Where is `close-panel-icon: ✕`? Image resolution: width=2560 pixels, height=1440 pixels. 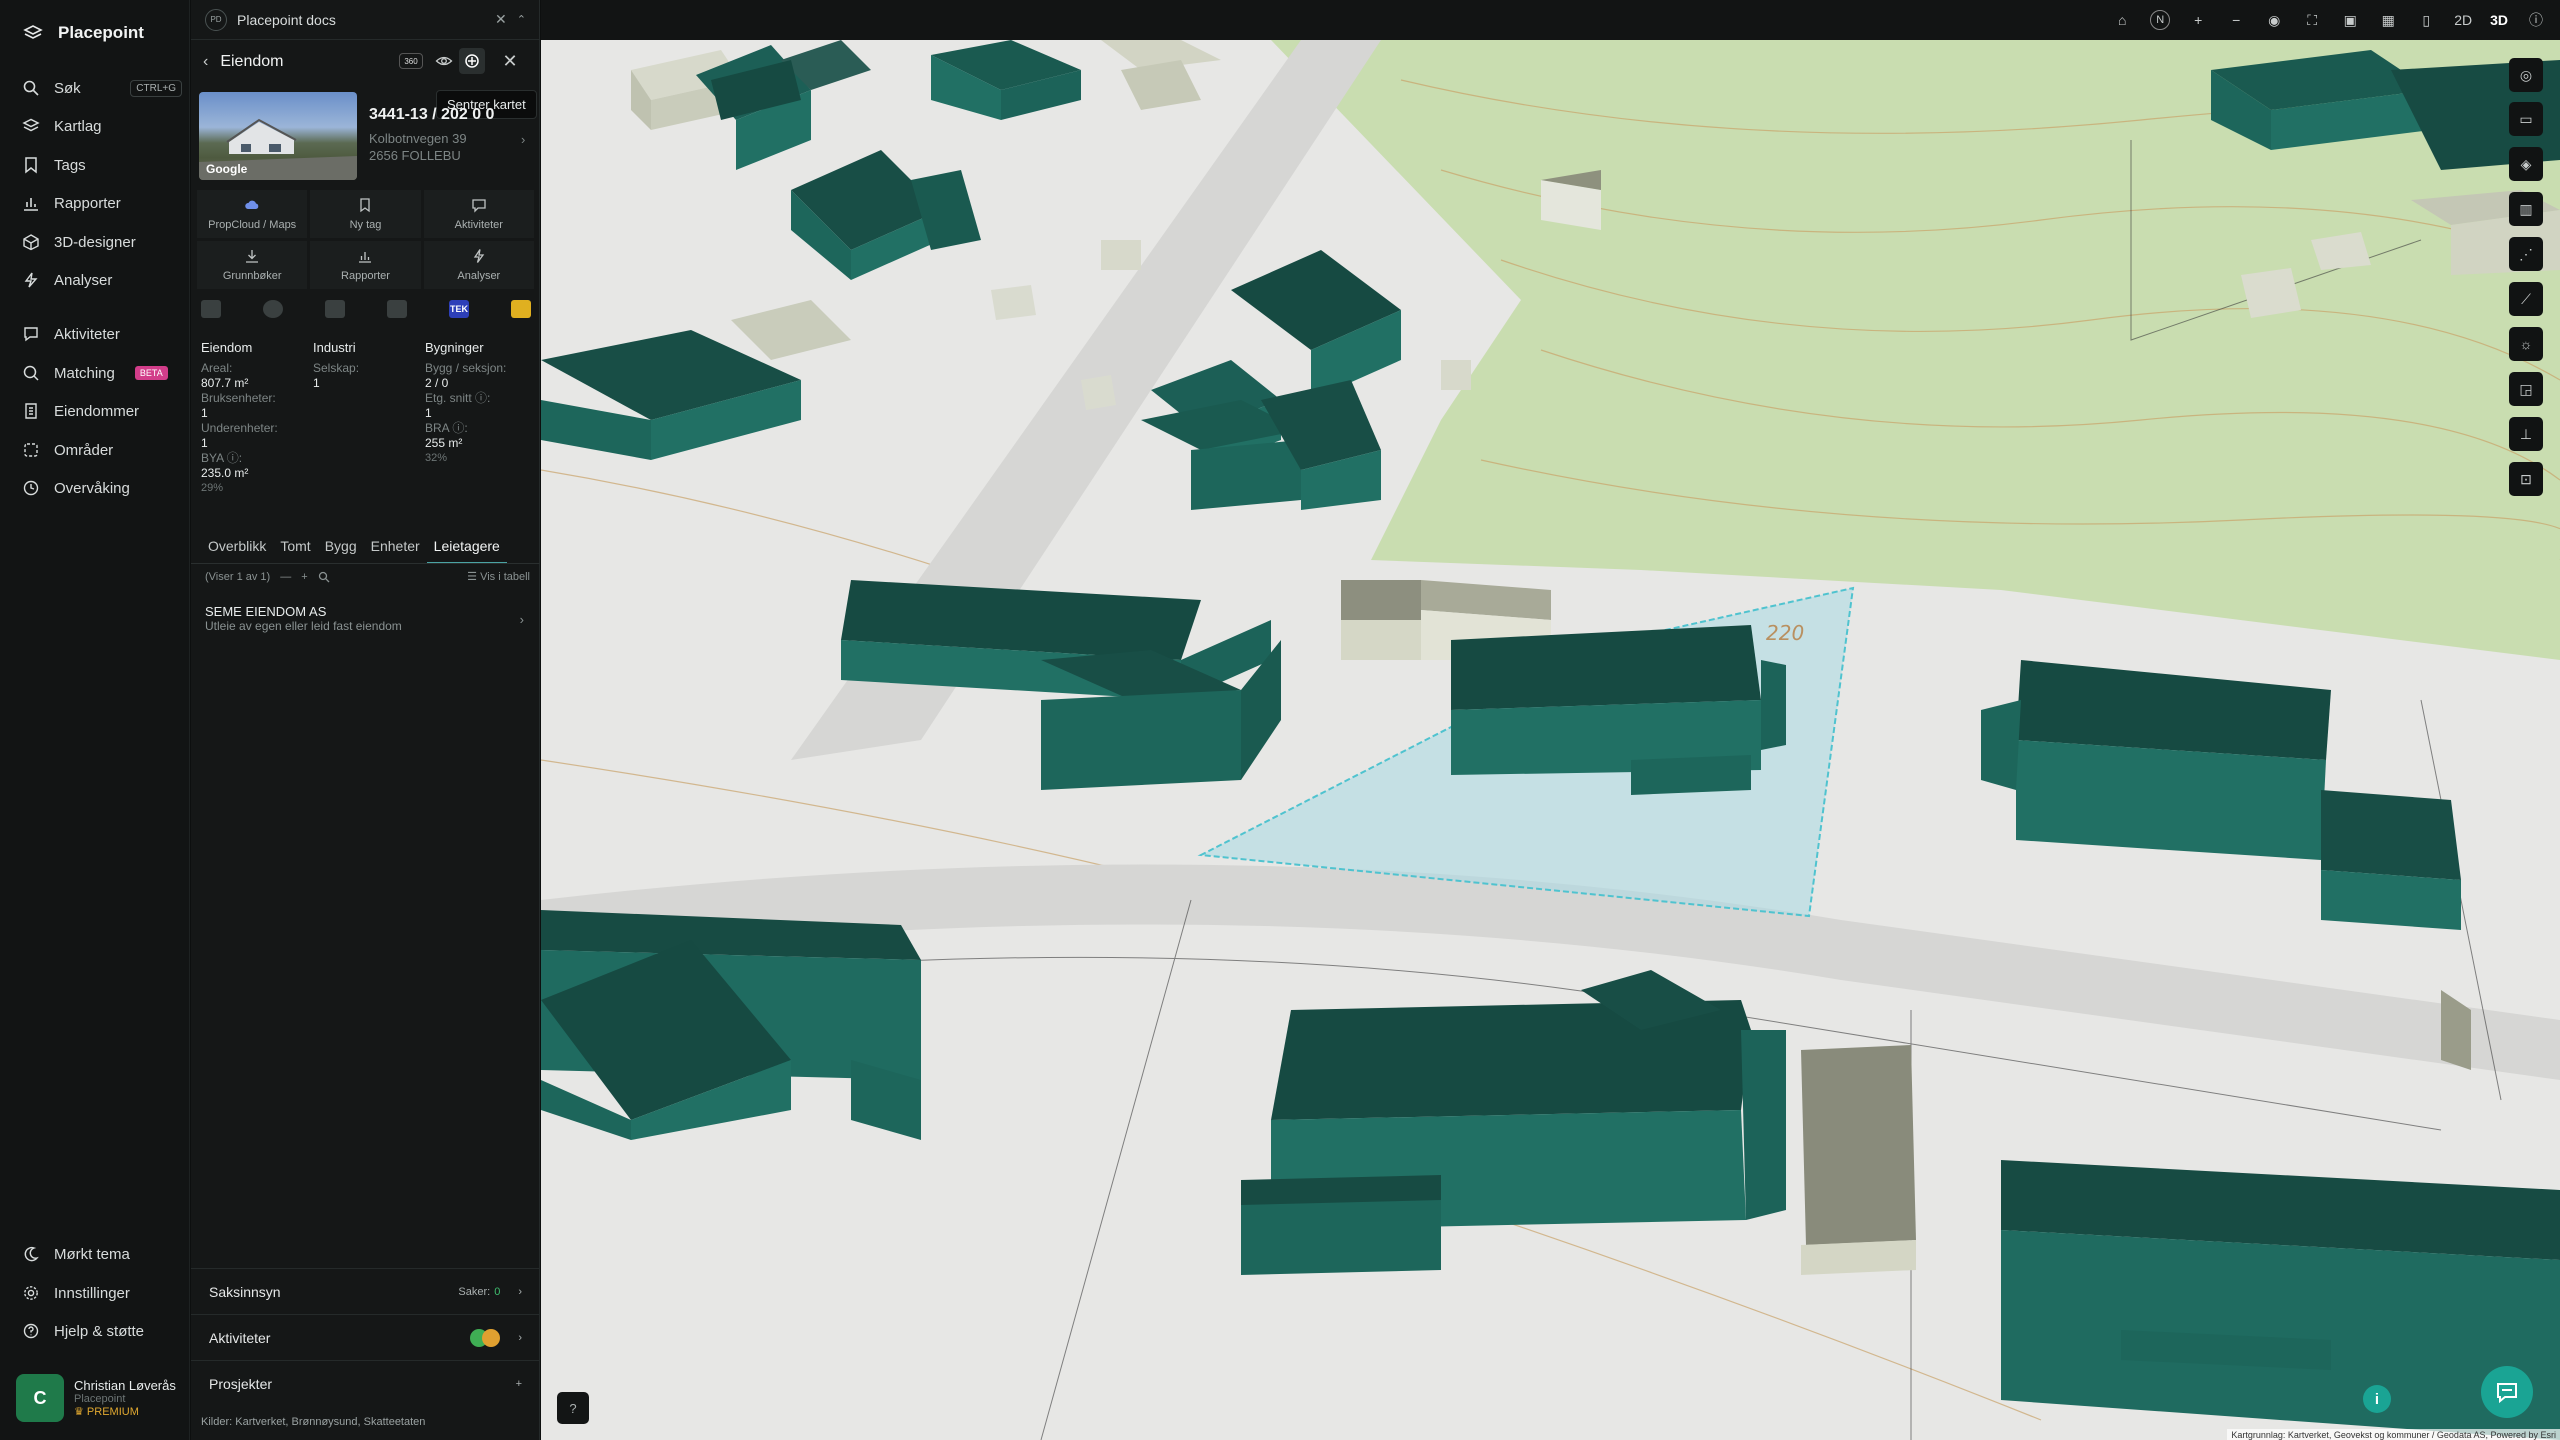
close-panel-icon: ✕ is located at coordinates (510, 61).